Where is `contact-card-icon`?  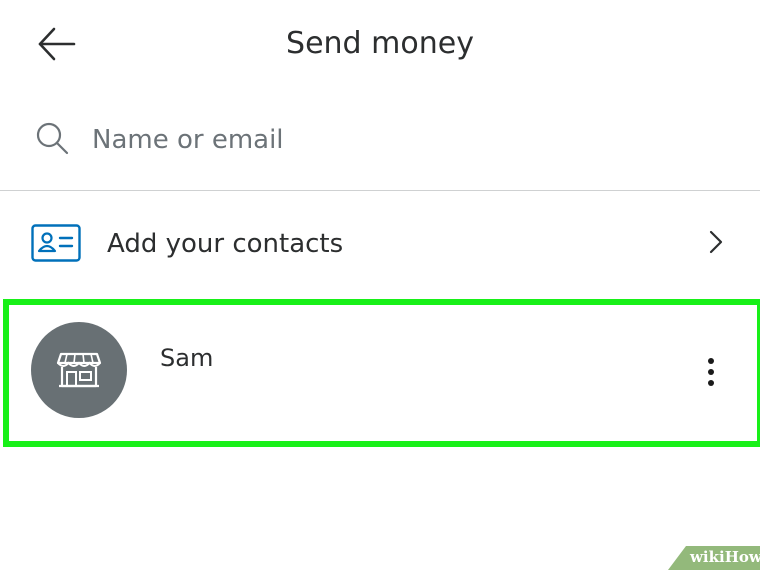 contact-card-icon is located at coordinates (56, 243).